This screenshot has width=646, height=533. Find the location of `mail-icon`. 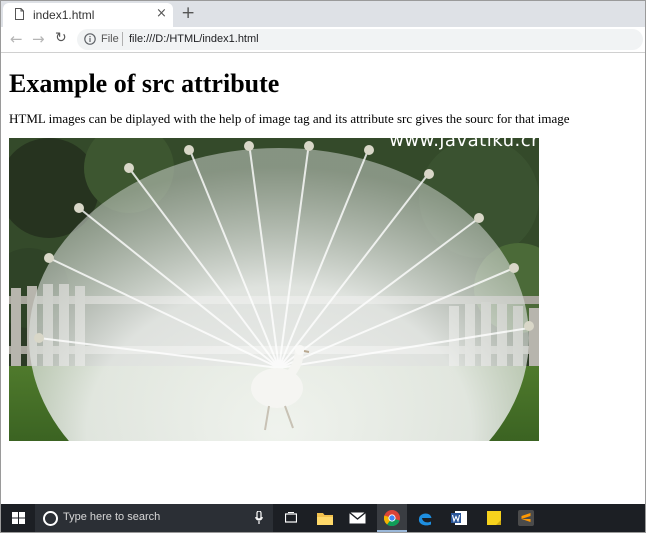

mail-icon is located at coordinates (357, 518).